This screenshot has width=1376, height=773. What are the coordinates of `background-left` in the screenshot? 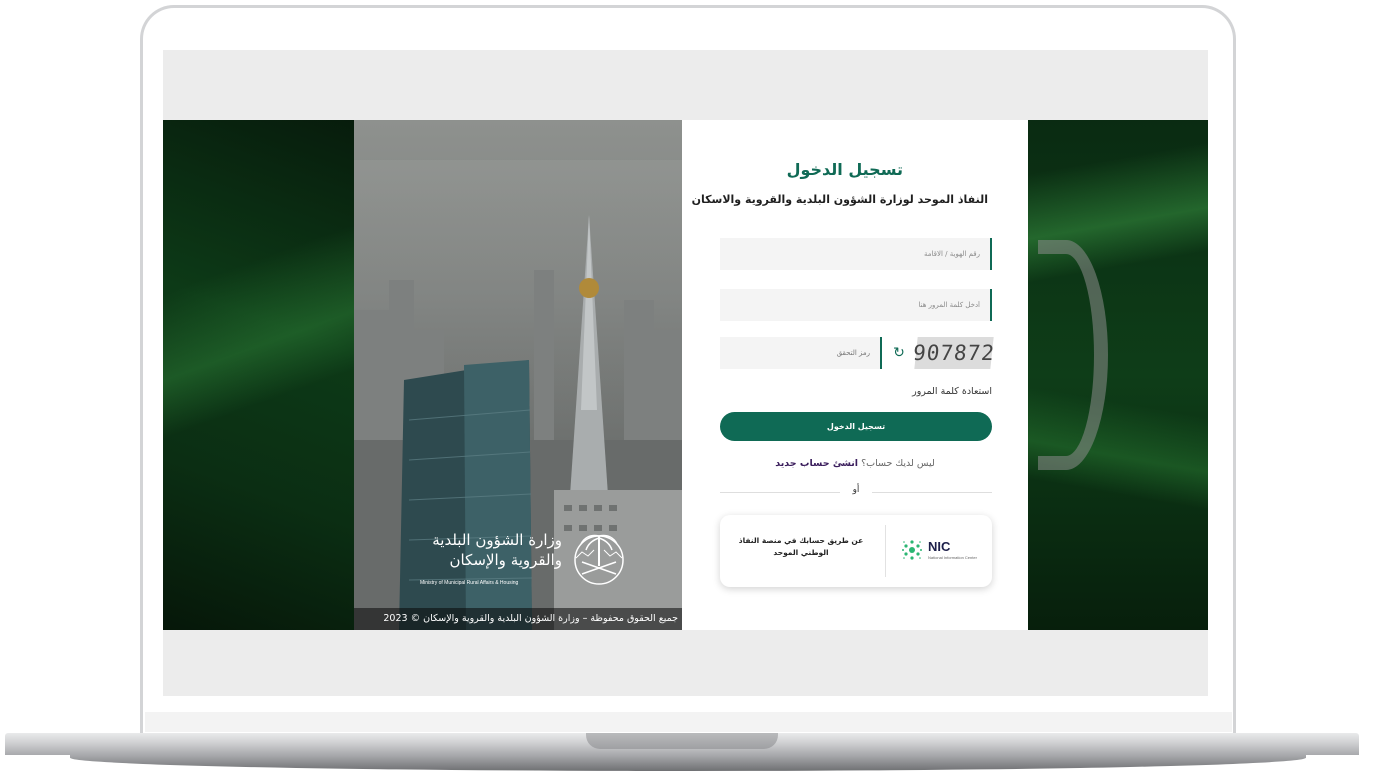 It's located at (258, 375).